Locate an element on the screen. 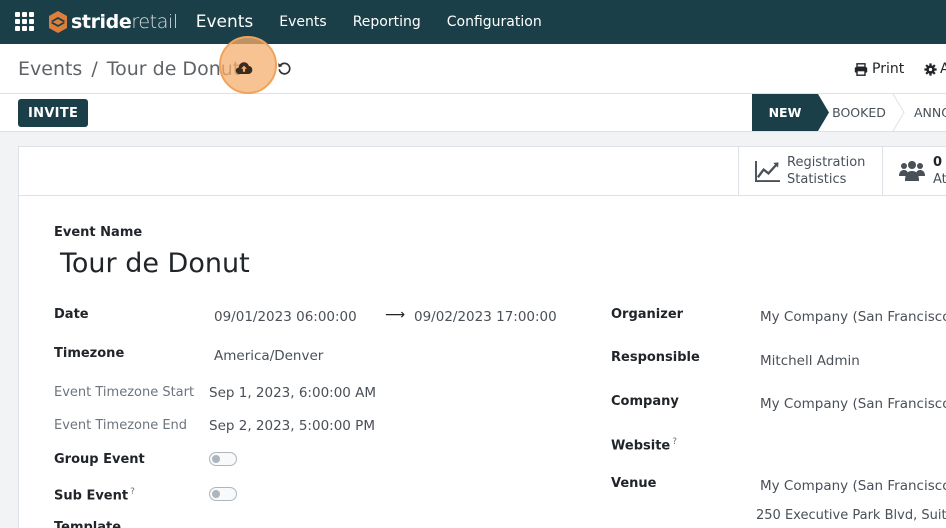 The height and width of the screenshot is (528, 946). company-logo: strideretail is located at coordinates (113, 22).